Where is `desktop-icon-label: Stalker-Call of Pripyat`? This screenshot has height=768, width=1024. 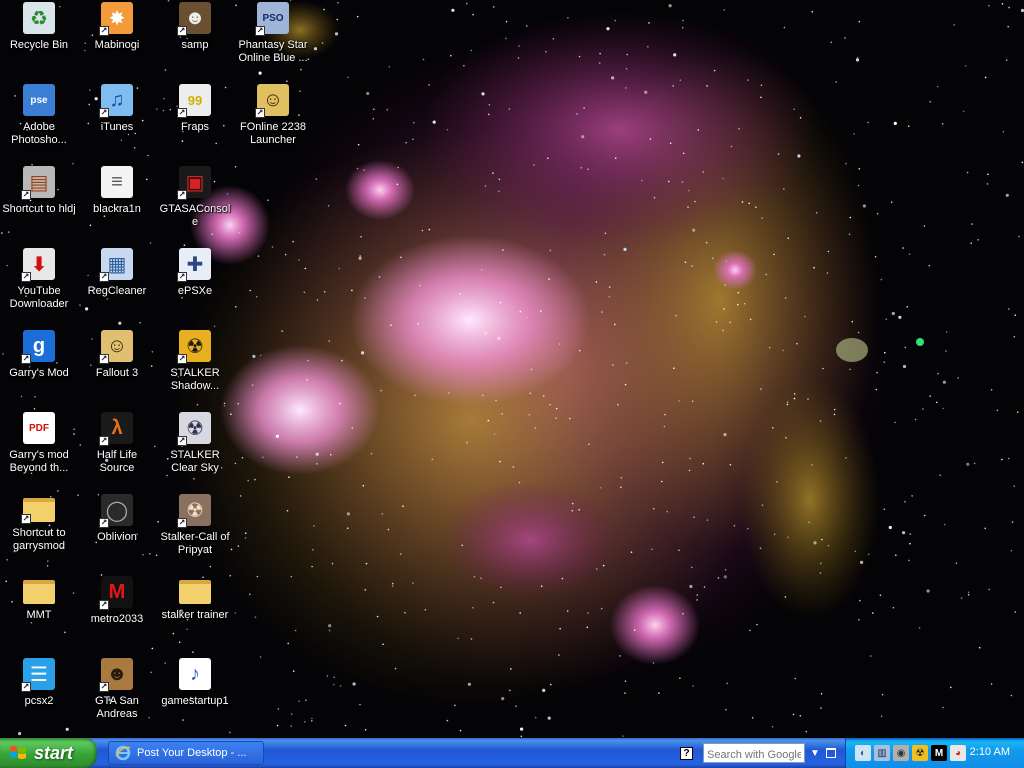 desktop-icon-label: Stalker-Call of Pripyat is located at coordinates (195, 543).